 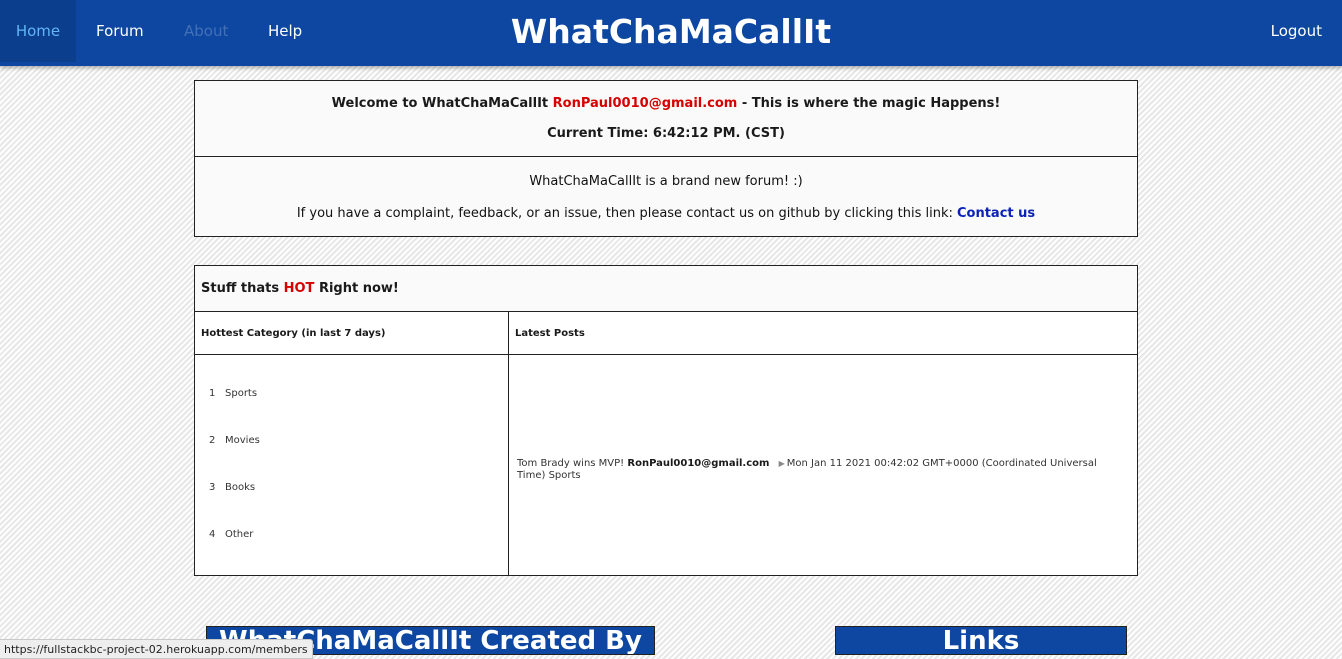 I want to click on hot-title-prefix: Stuff thats, so click(x=242, y=288).